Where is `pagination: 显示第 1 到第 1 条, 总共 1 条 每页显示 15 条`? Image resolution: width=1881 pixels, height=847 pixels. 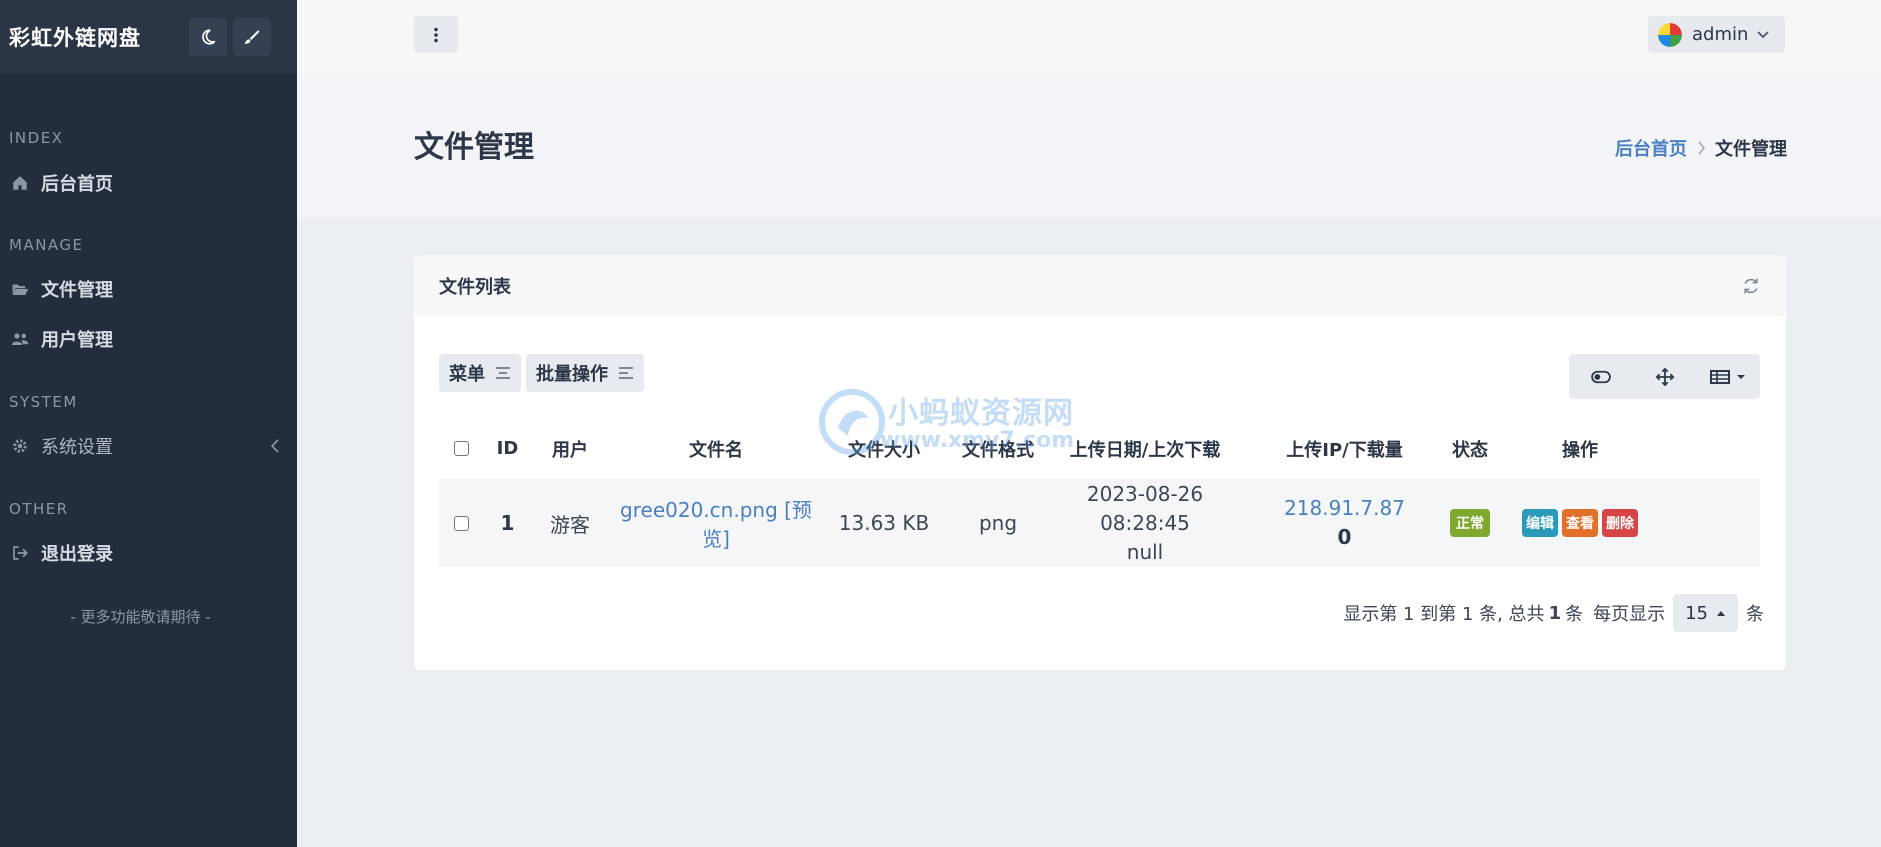 pagination: 显示第 1 到第 1 条, 总共 1 条 每页显示 15 条 is located at coordinates (1553, 613).